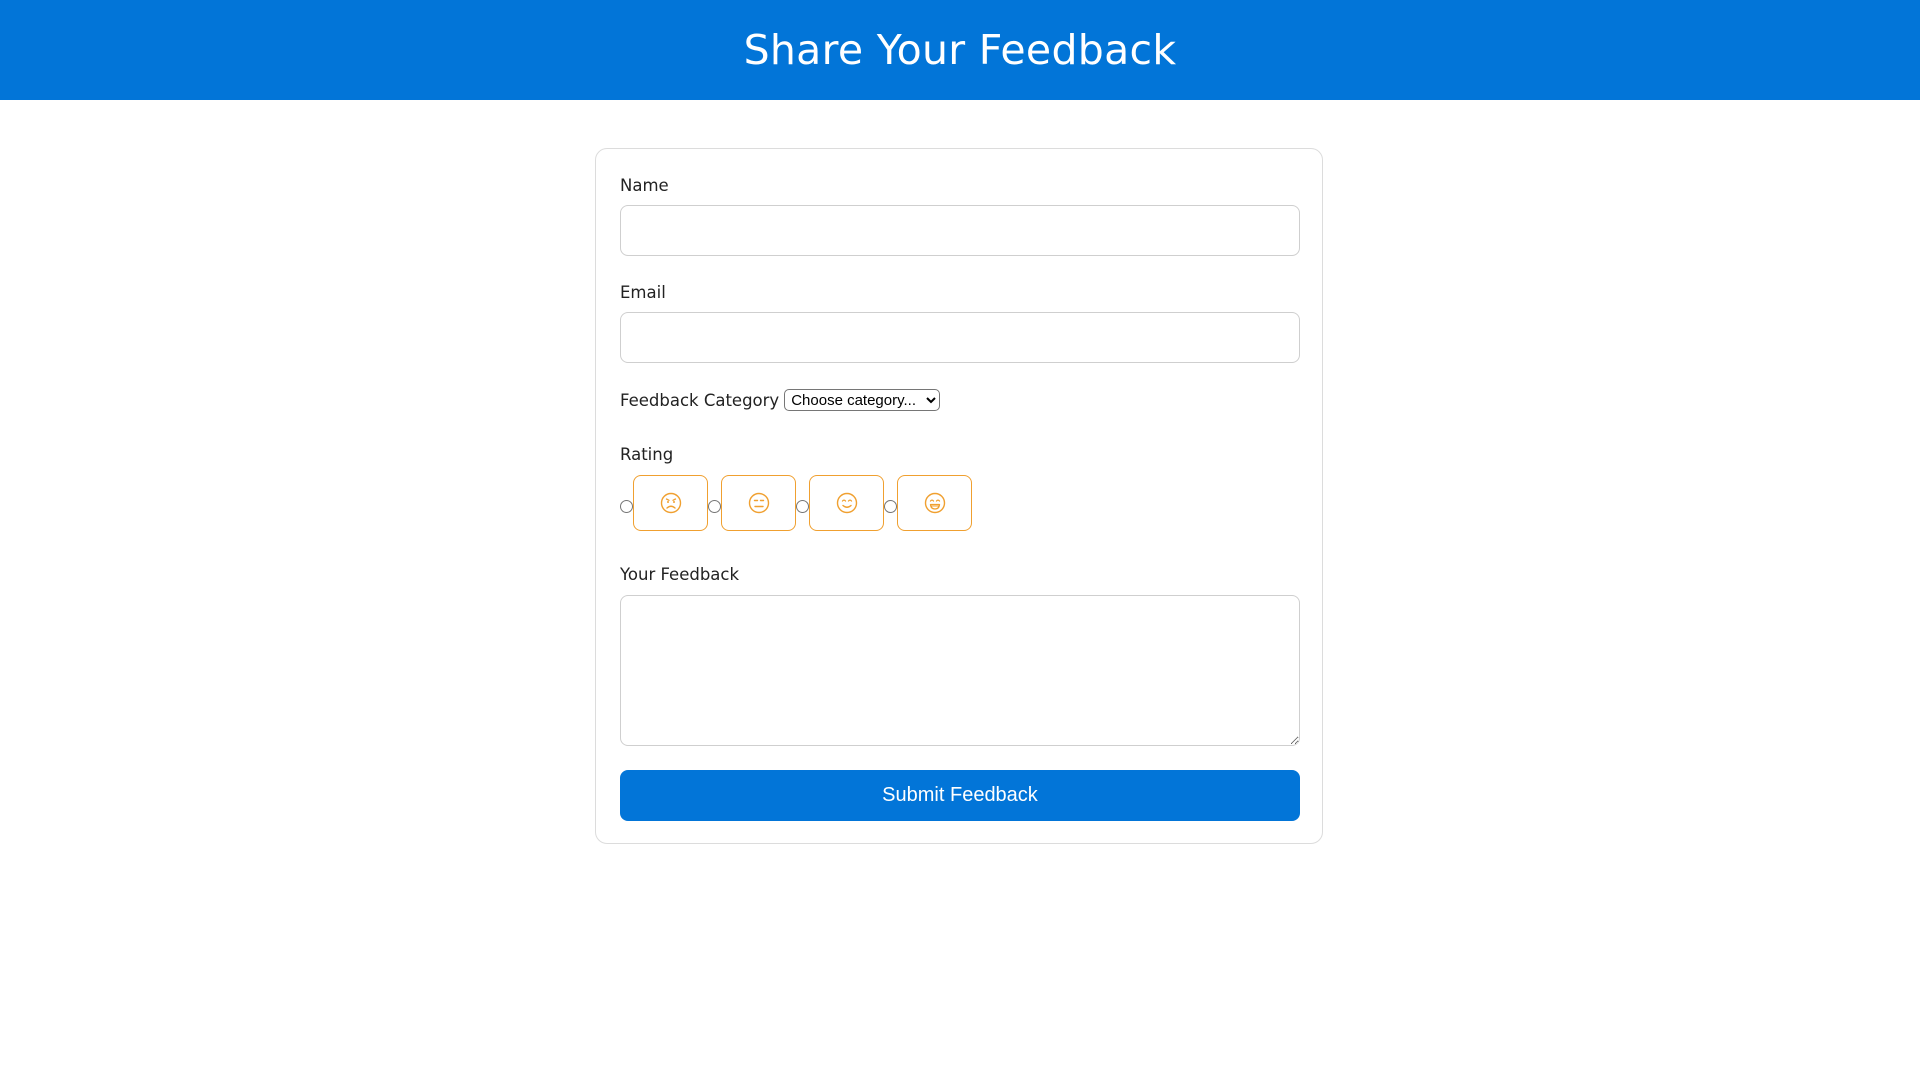 The image size is (1920, 1080). I want to click on rating-options, so click(796, 503).